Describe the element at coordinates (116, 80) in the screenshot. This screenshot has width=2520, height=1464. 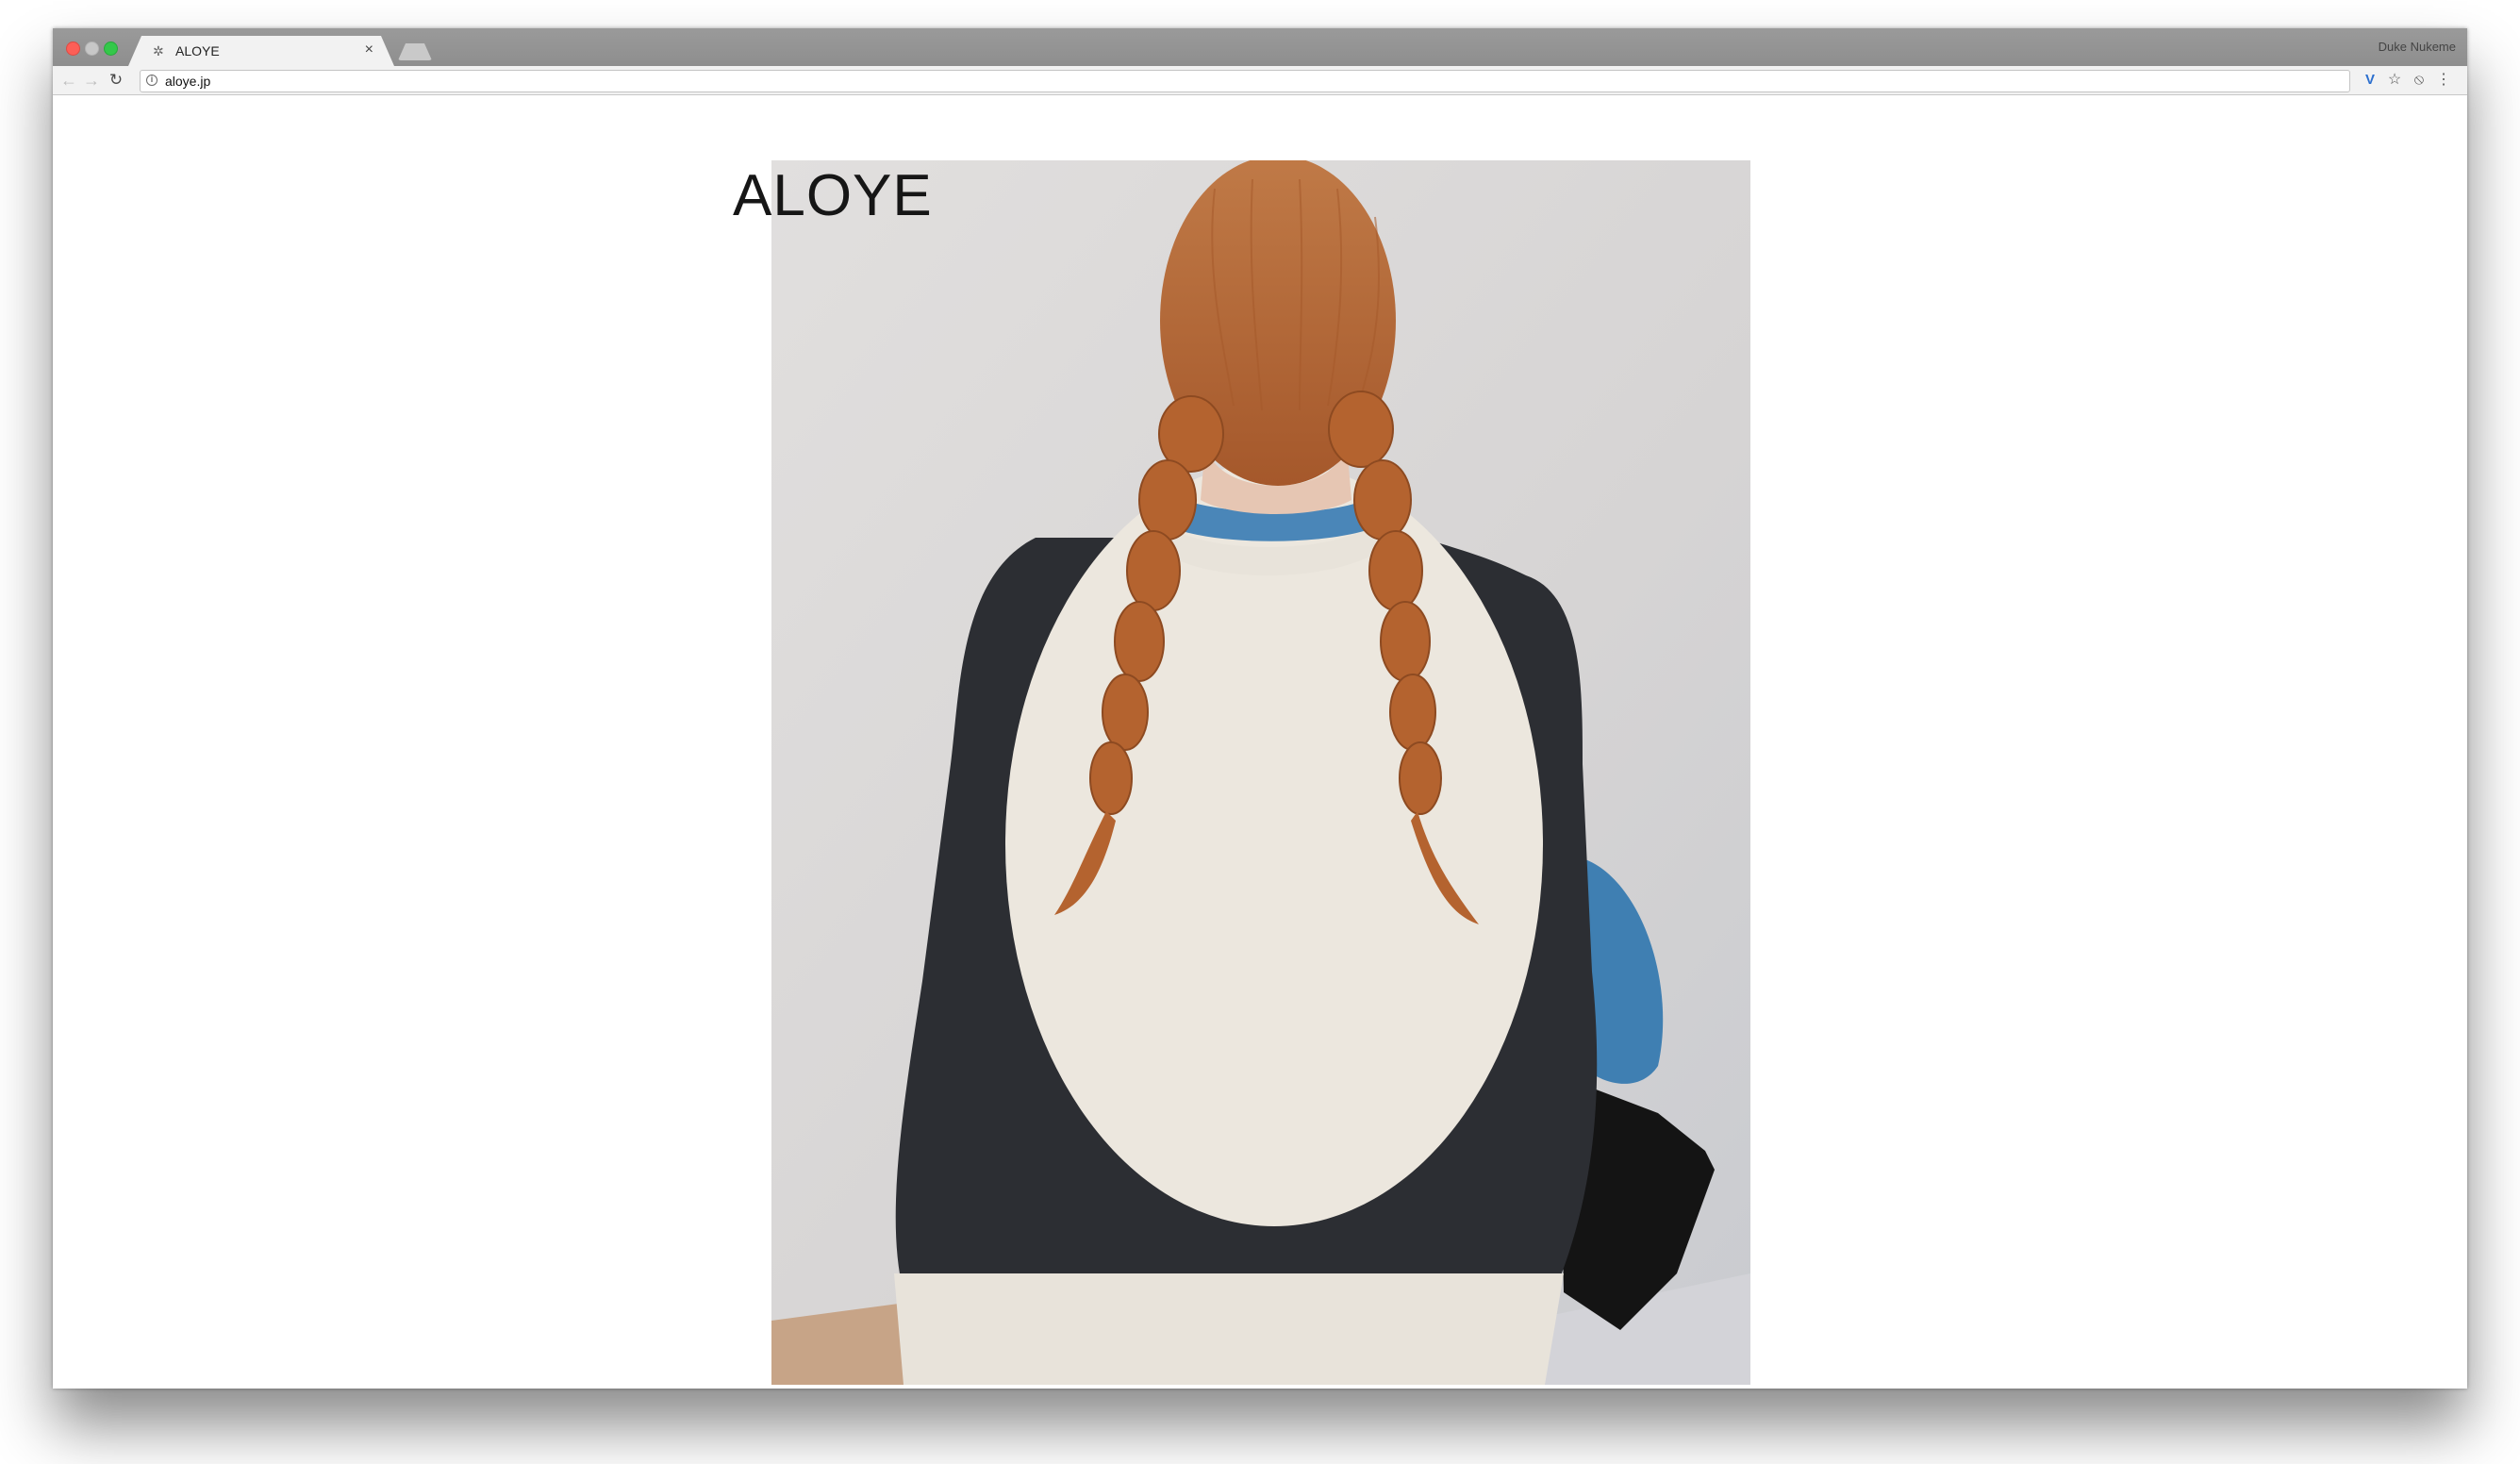
I see `reload-icon: ↻` at that location.